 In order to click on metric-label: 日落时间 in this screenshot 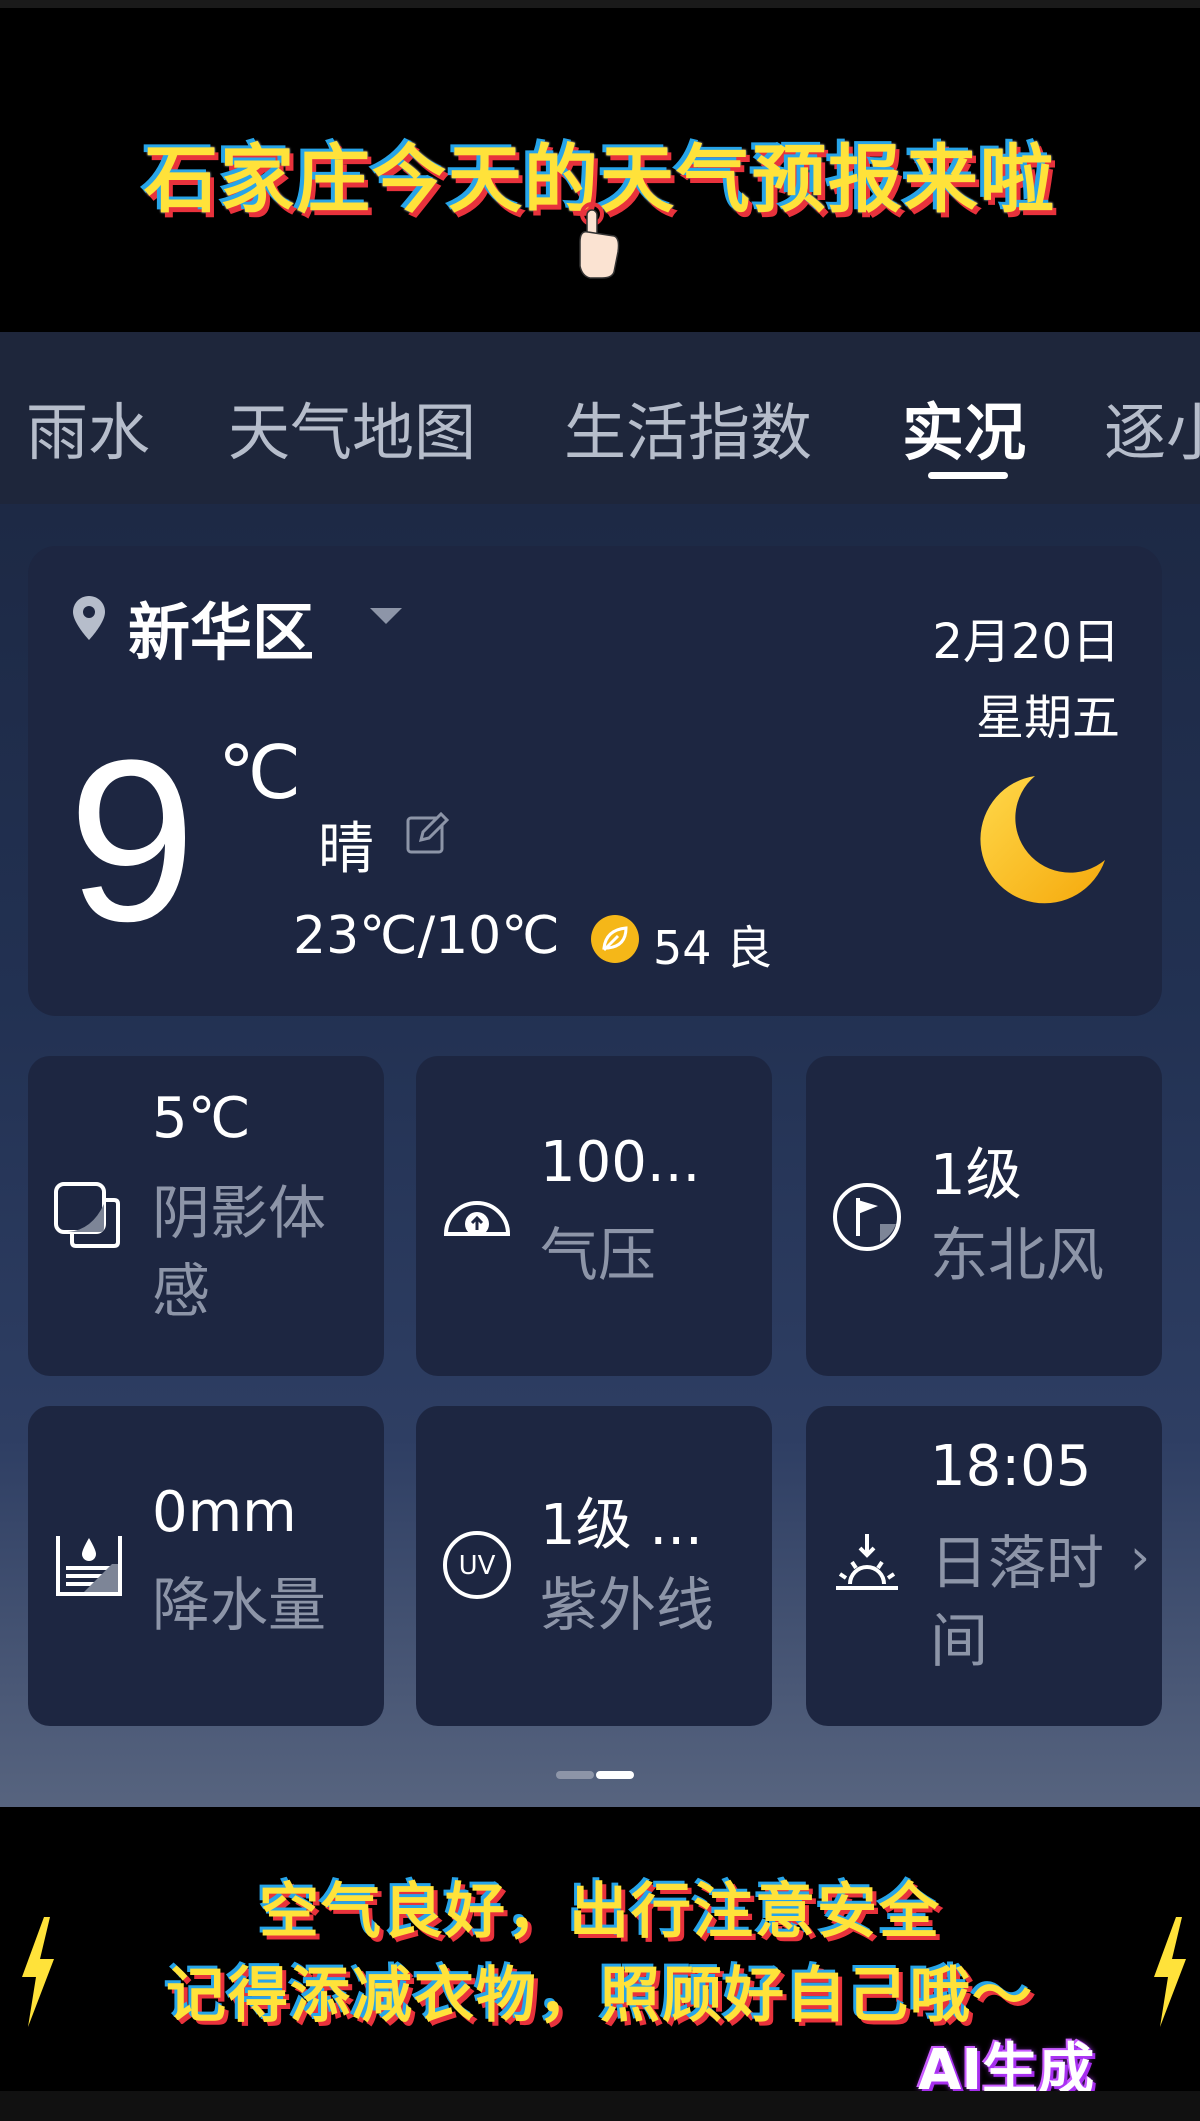, I will do `click(1017, 1602)`.